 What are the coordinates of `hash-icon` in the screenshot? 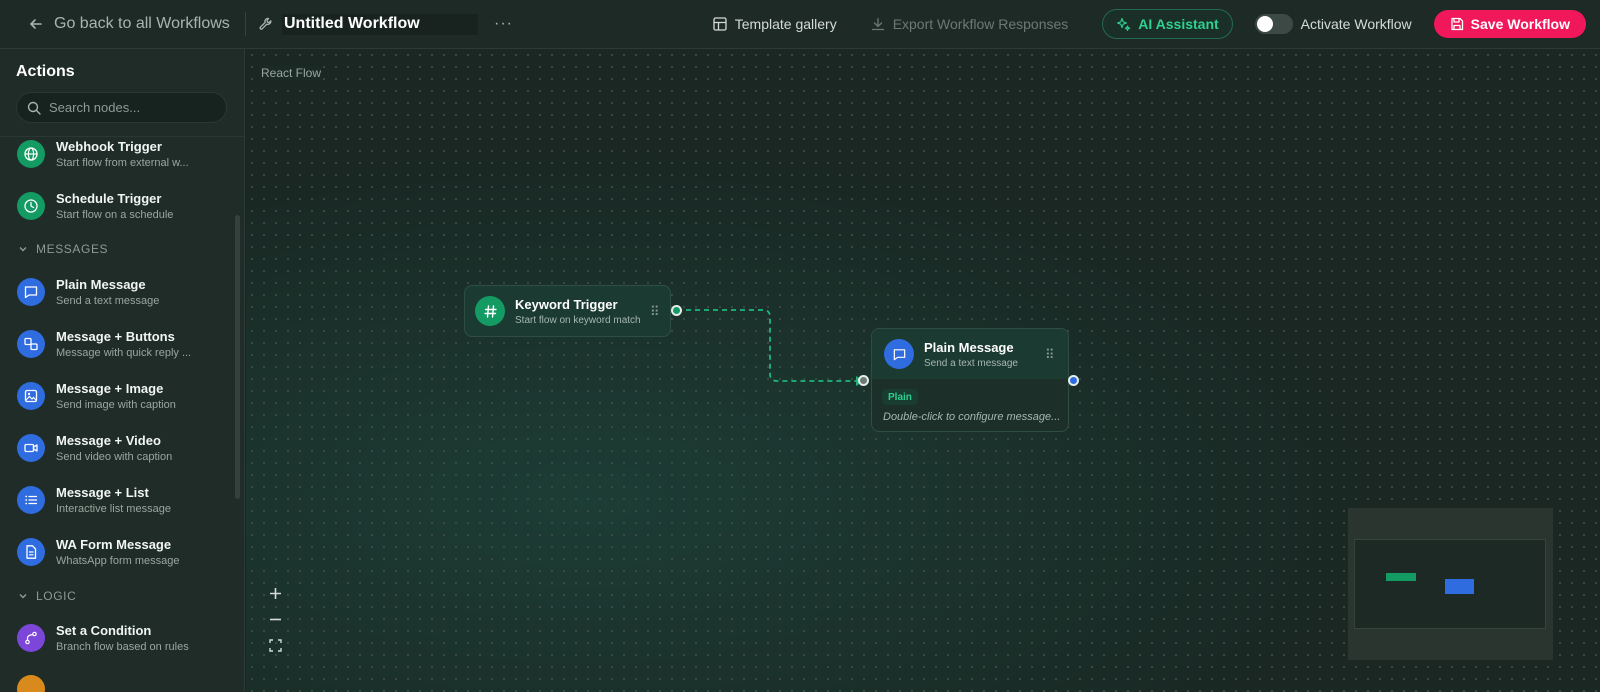 It's located at (490, 311).